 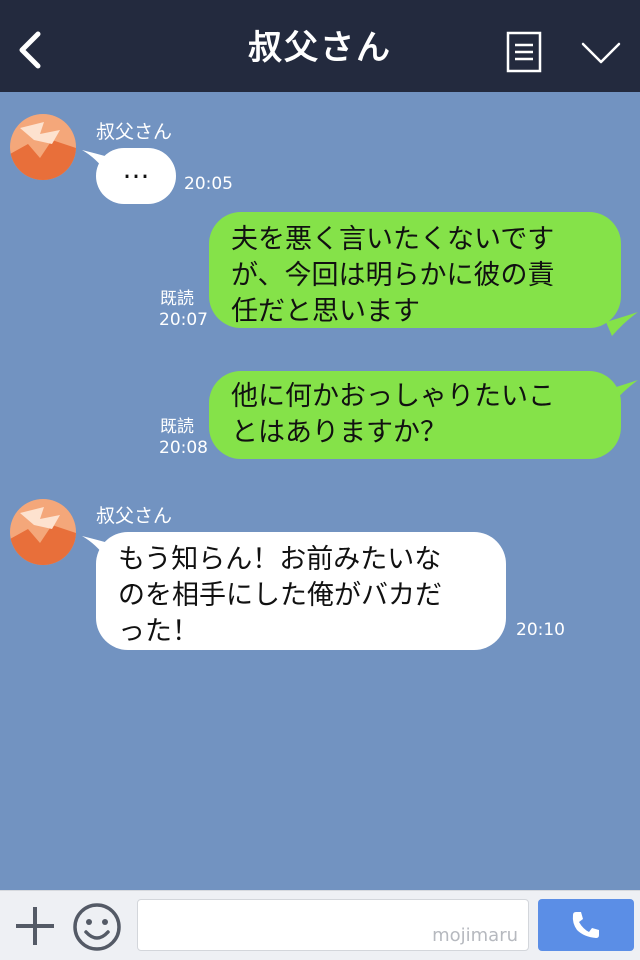 What do you see at coordinates (183, 448) in the screenshot?
I see `message-time: 20:08` at bounding box center [183, 448].